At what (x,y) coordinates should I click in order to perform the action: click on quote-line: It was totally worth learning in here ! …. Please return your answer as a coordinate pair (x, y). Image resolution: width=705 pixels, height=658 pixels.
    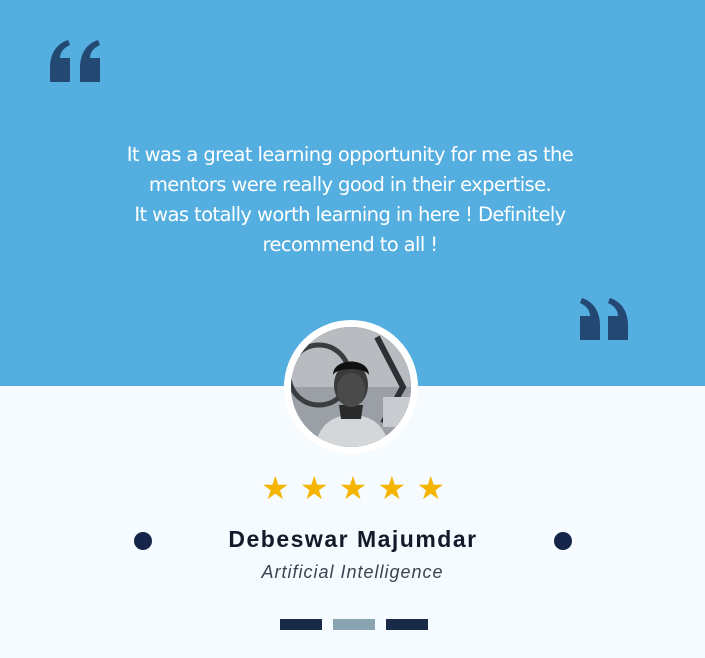
    Looking at the image, I should click on (350, 214).